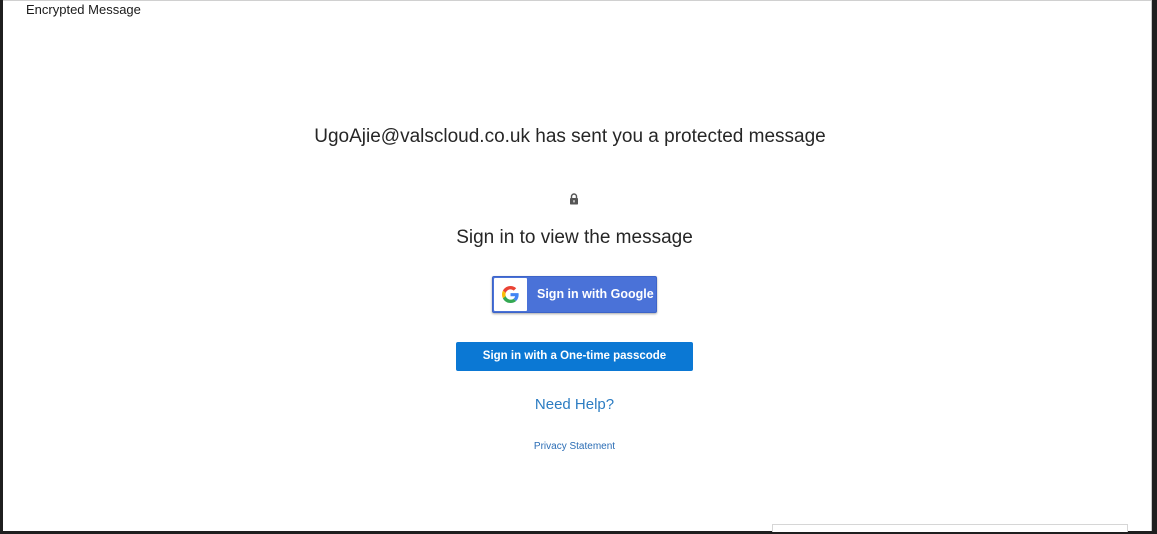 Image resolution: width=1157 pixels, height=534 pixels. What do you see at coordinates (950, 528) in the screenshot?
I see `bottom-panel-edge` at bounding box center [950, 528].